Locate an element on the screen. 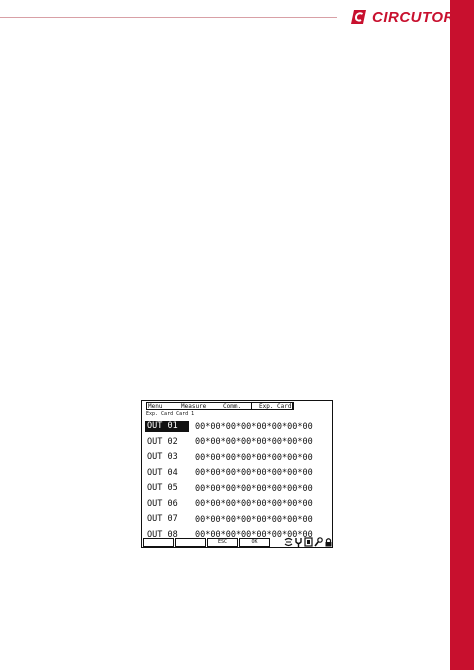 This screenshot has width=474, height=670. list-item: OUT 06 00*00*00*00*00*00*00*00 is located at coordinates (238, 505).